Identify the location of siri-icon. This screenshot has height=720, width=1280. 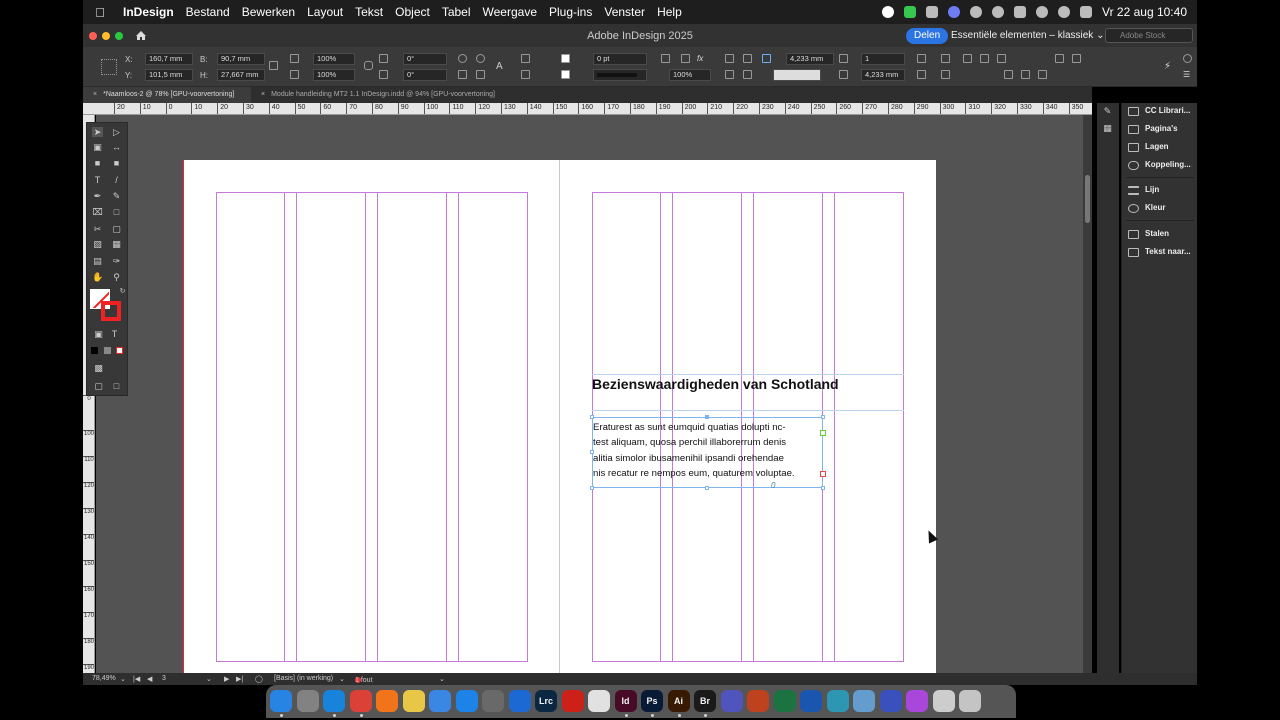
(917, 701).